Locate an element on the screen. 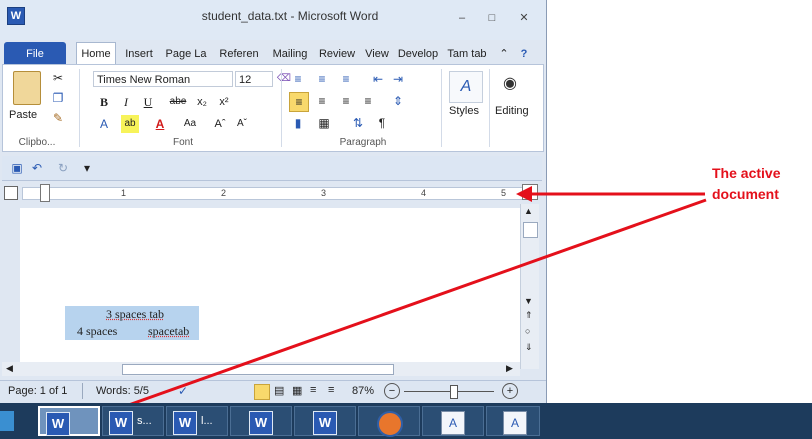  taskbar-item-wordpad: A is located at coordinates (453, 421).